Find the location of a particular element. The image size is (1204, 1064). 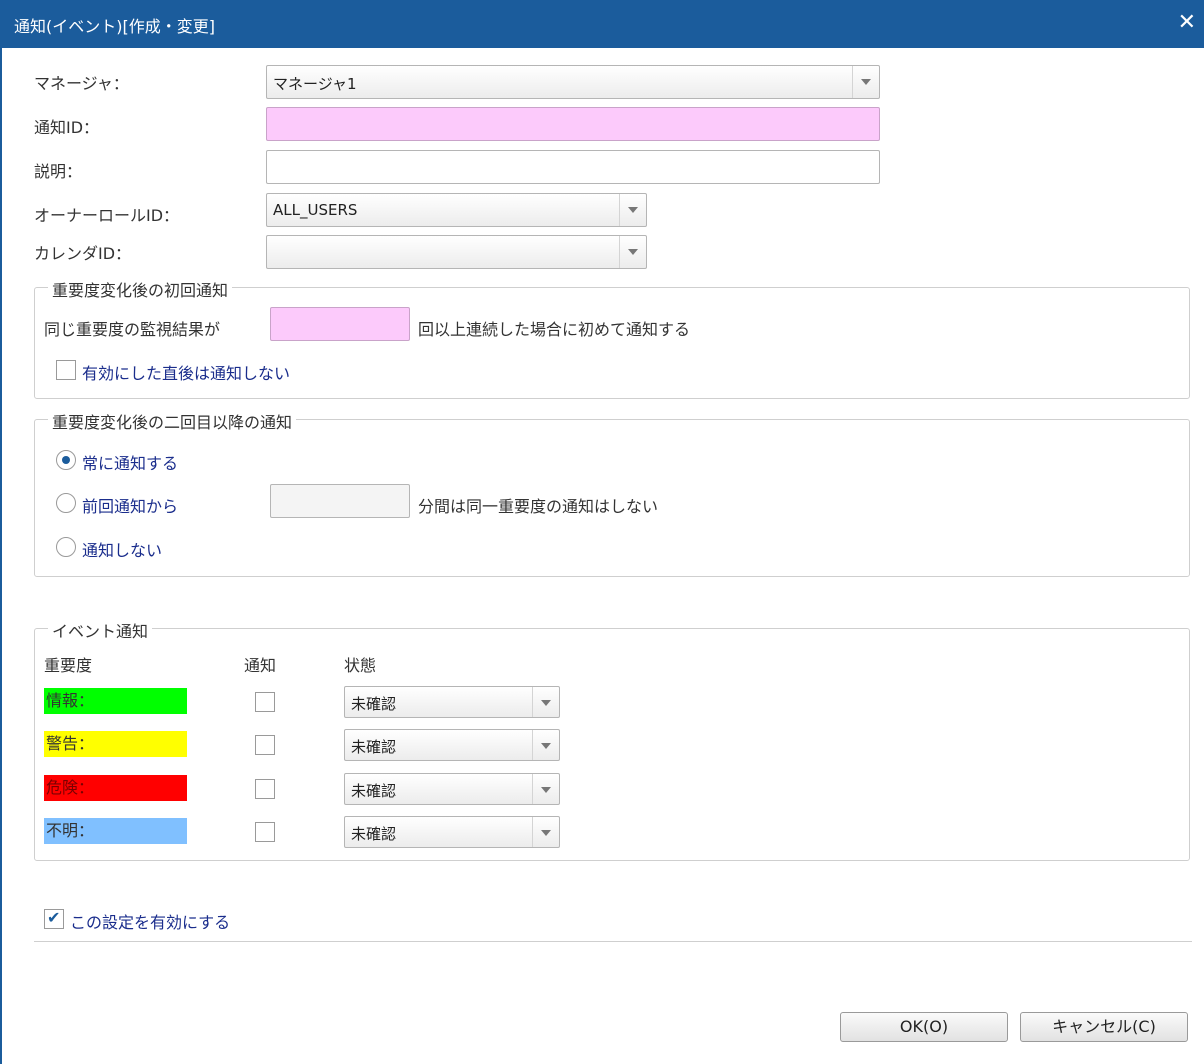

owner-role-label: オーナーロールID： is located at coordinates (107, 215).